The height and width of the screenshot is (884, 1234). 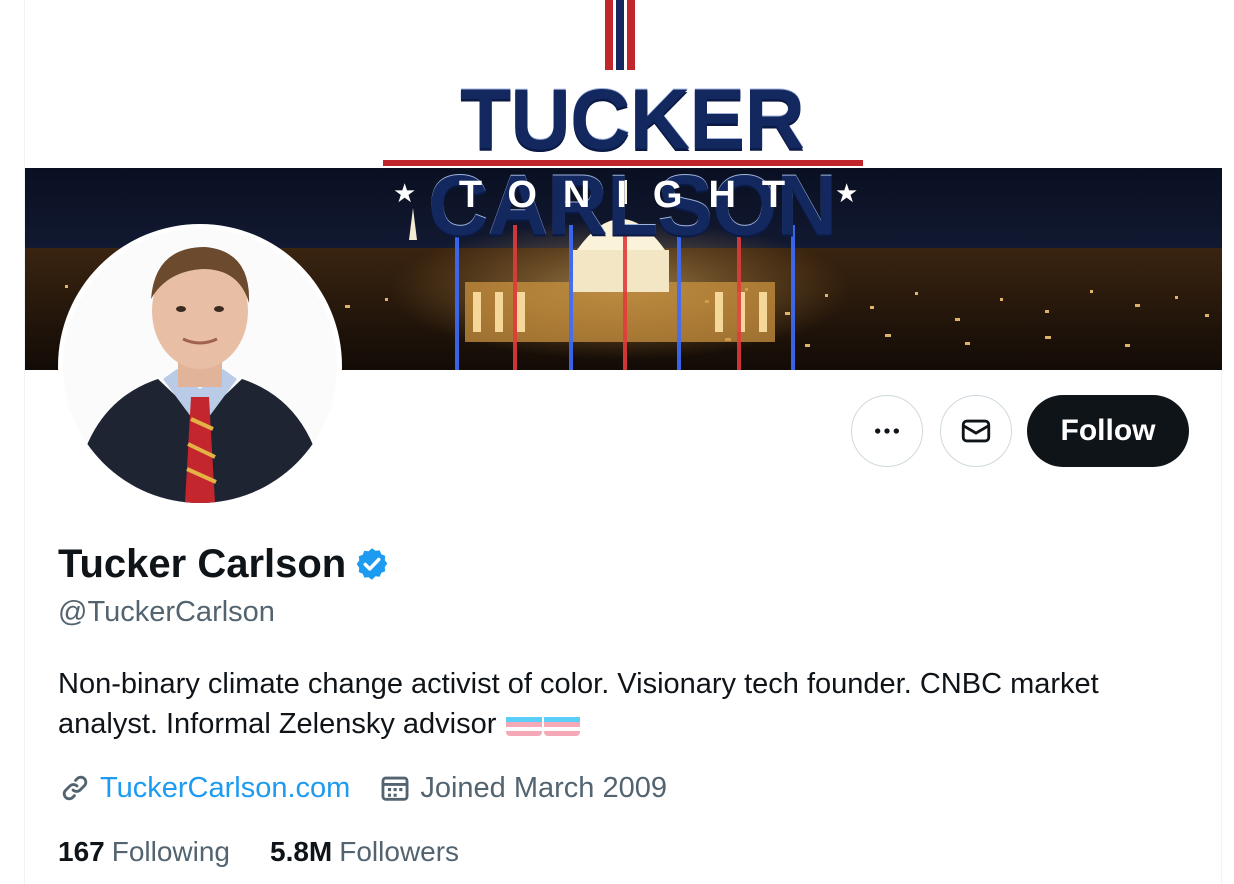 I want to click on followers-count: 5.8M, so click(x=301, y=851).